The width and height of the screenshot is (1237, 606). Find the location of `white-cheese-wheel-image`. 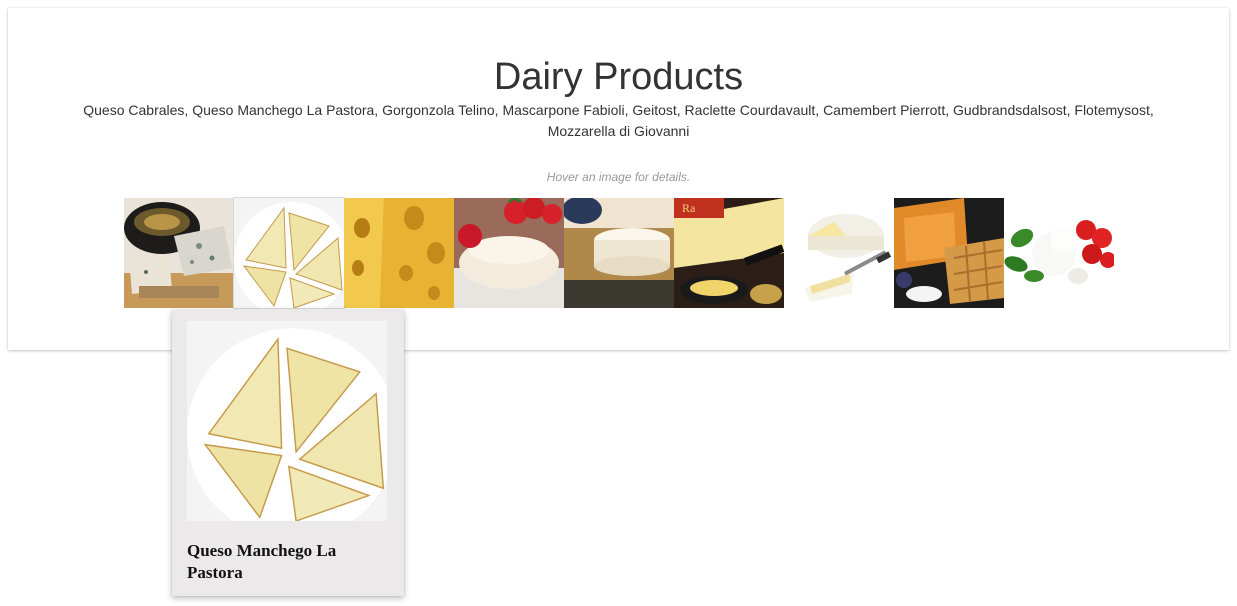

white-cheese-wheel-image is located at coordinates (619, 253).